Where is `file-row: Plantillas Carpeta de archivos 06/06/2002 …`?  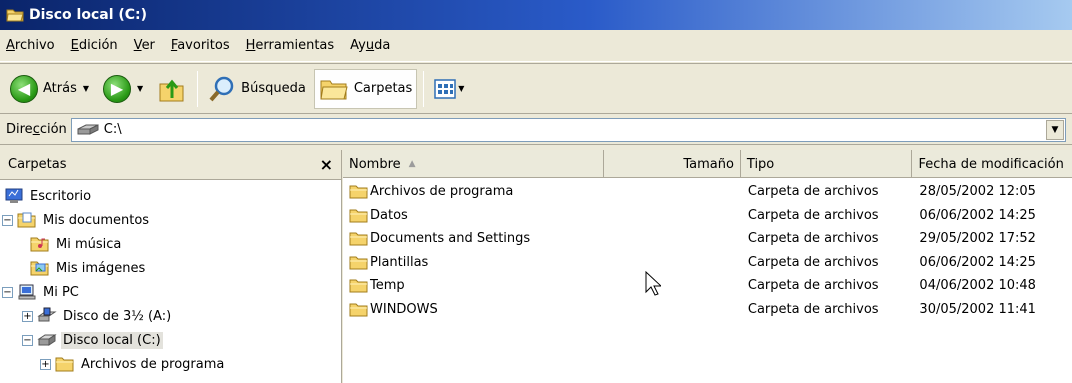 file-row: Plantillas Carpeta de archivos 06/06/2002 … is located at coordinates (707, 263).